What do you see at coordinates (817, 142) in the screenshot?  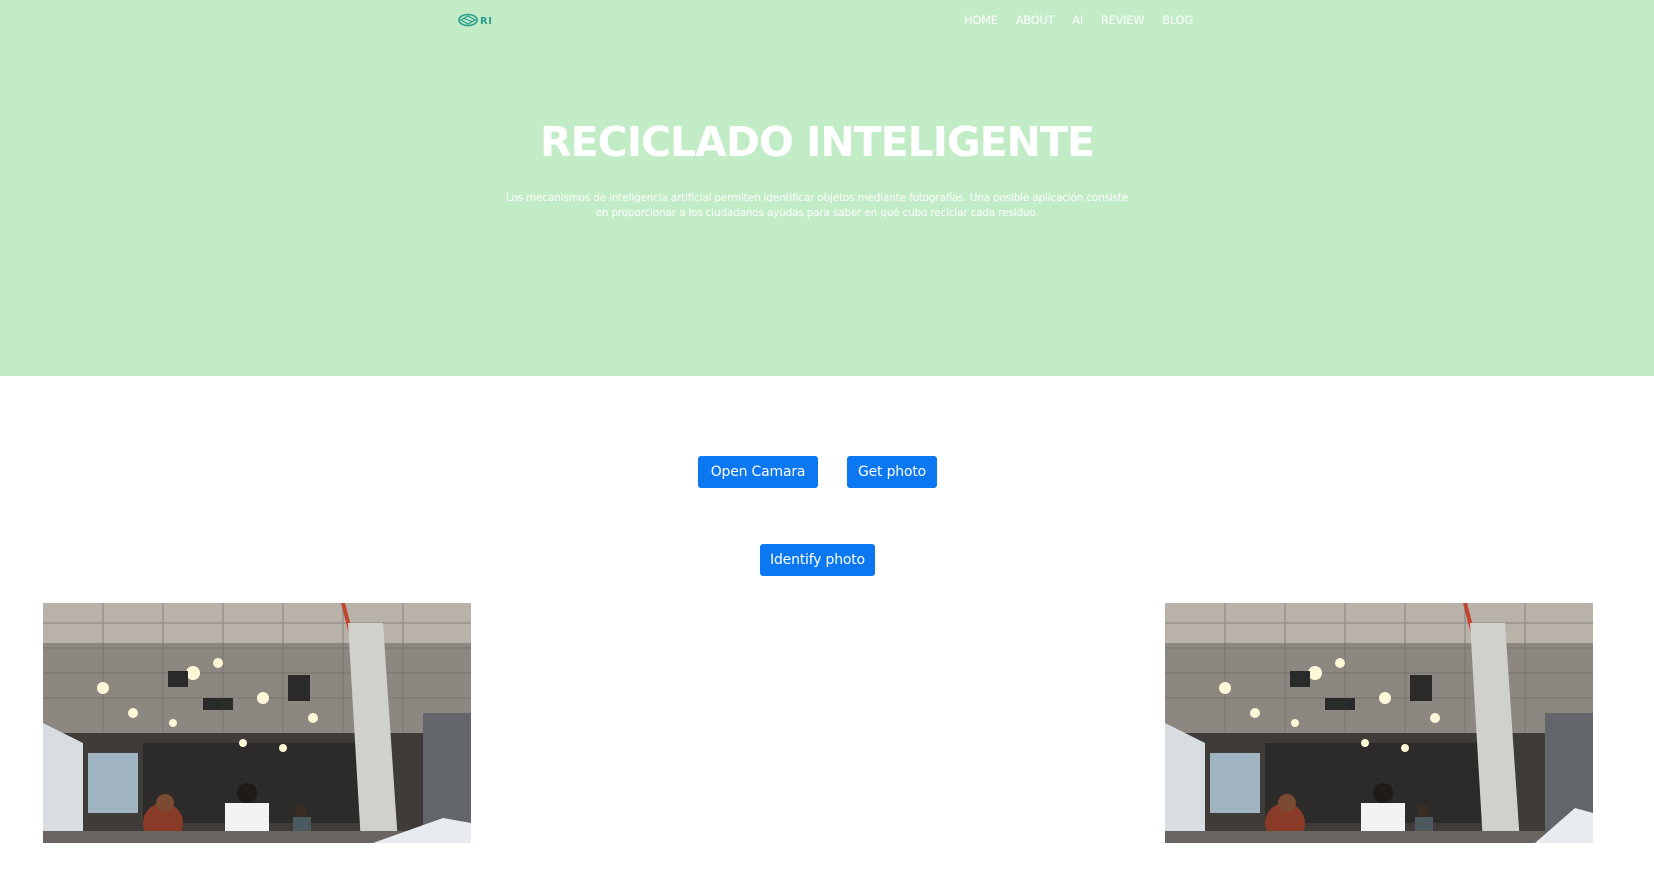 I see `page-title: RECICLADO INTELIGENTE` at bounding box center [817, 142].